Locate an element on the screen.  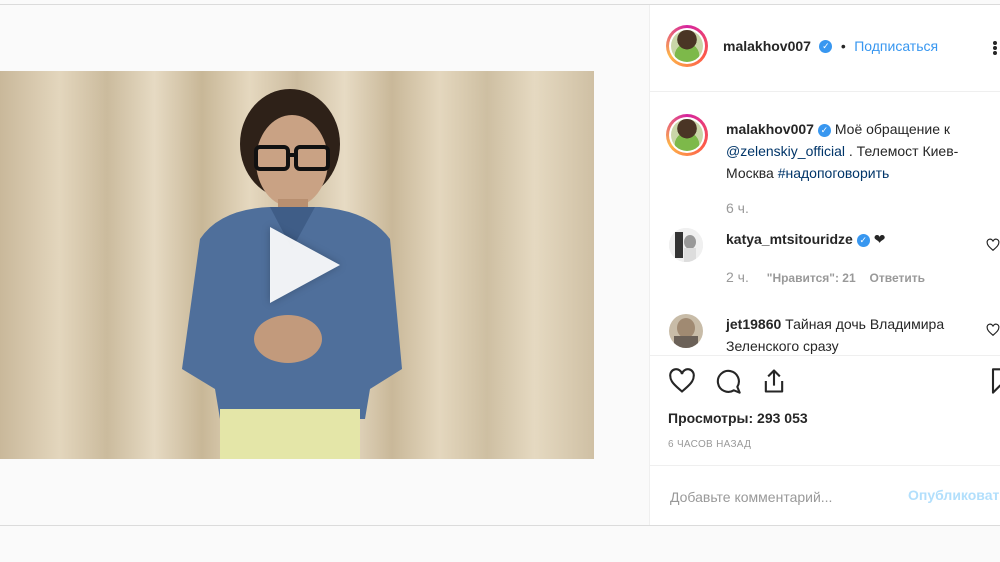
views-count: Просмотры: 293 053 is located at coordinates (738, 418).